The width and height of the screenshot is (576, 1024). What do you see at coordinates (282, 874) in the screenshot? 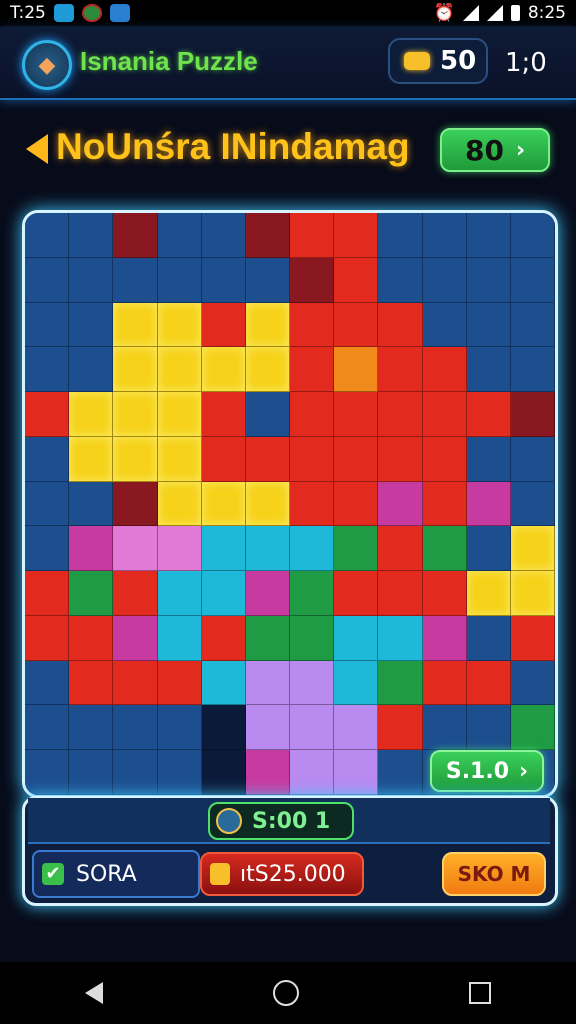
I see `money-button: ıtS25.000` at bounding box center [282, 874].